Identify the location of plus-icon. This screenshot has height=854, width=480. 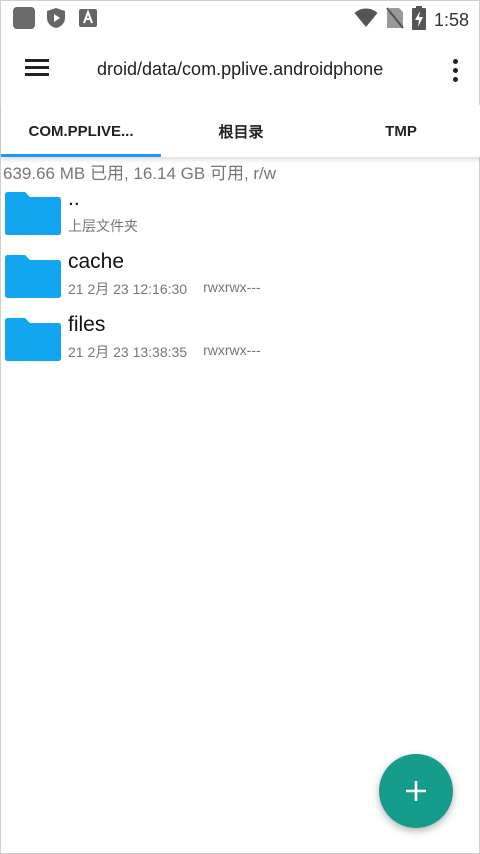
(416, 791).